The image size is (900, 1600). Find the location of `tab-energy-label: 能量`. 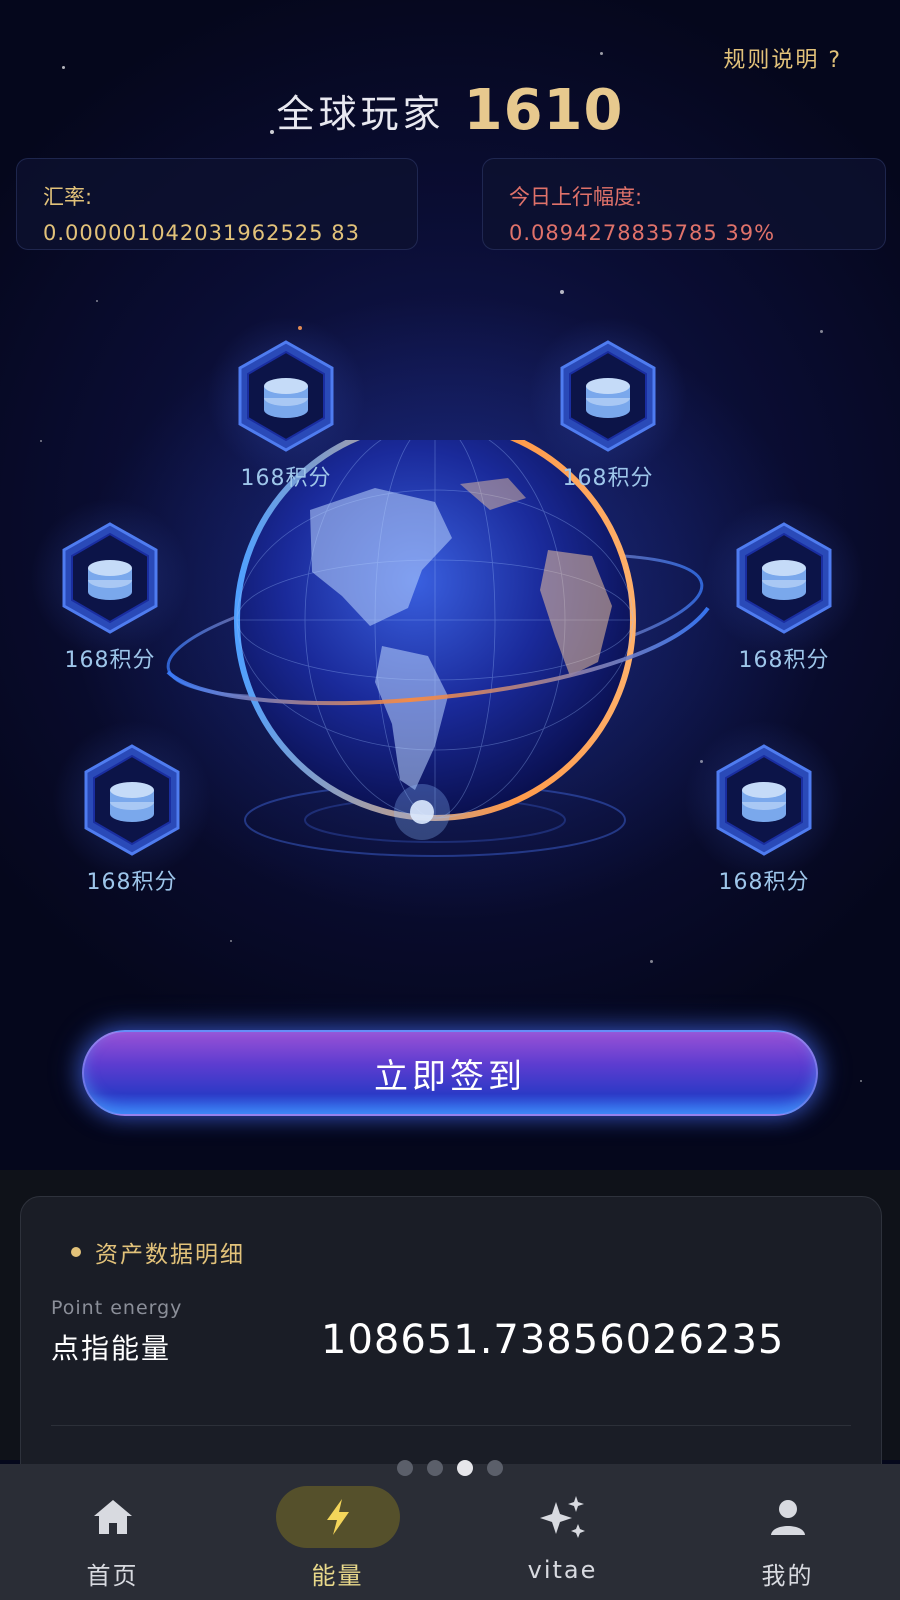

tab-energy-label: 能量 is located at coordinates (337, 1576).